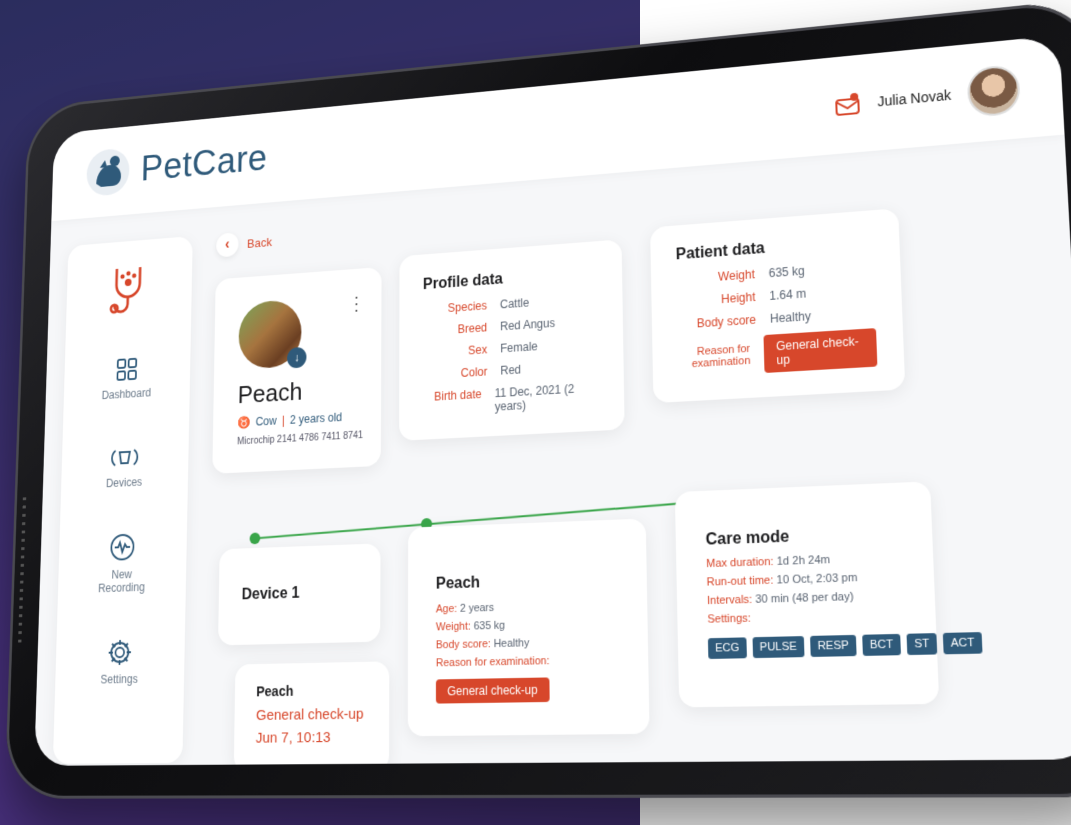  What do you see at coordinates (316, 418) in the screenshot?
I see `pet-age: 2 years old` at bounding box center [316, 418].